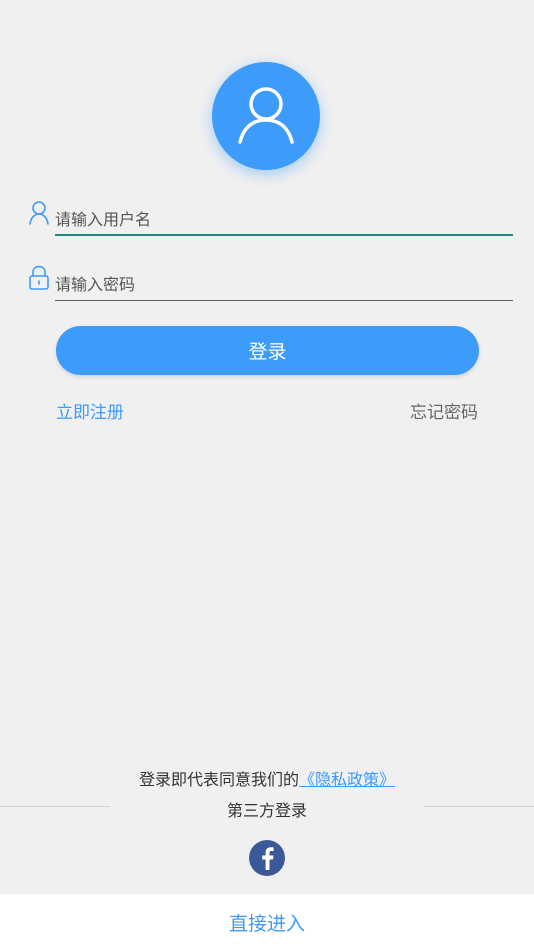 Image resolution: width=534 pixels, height=950 pixels. What do you see at coordinates (218, 779) in the screenshot?
I see `agreement-prefix: 登录即代表同意我们的` at bounding box center [218, 779].